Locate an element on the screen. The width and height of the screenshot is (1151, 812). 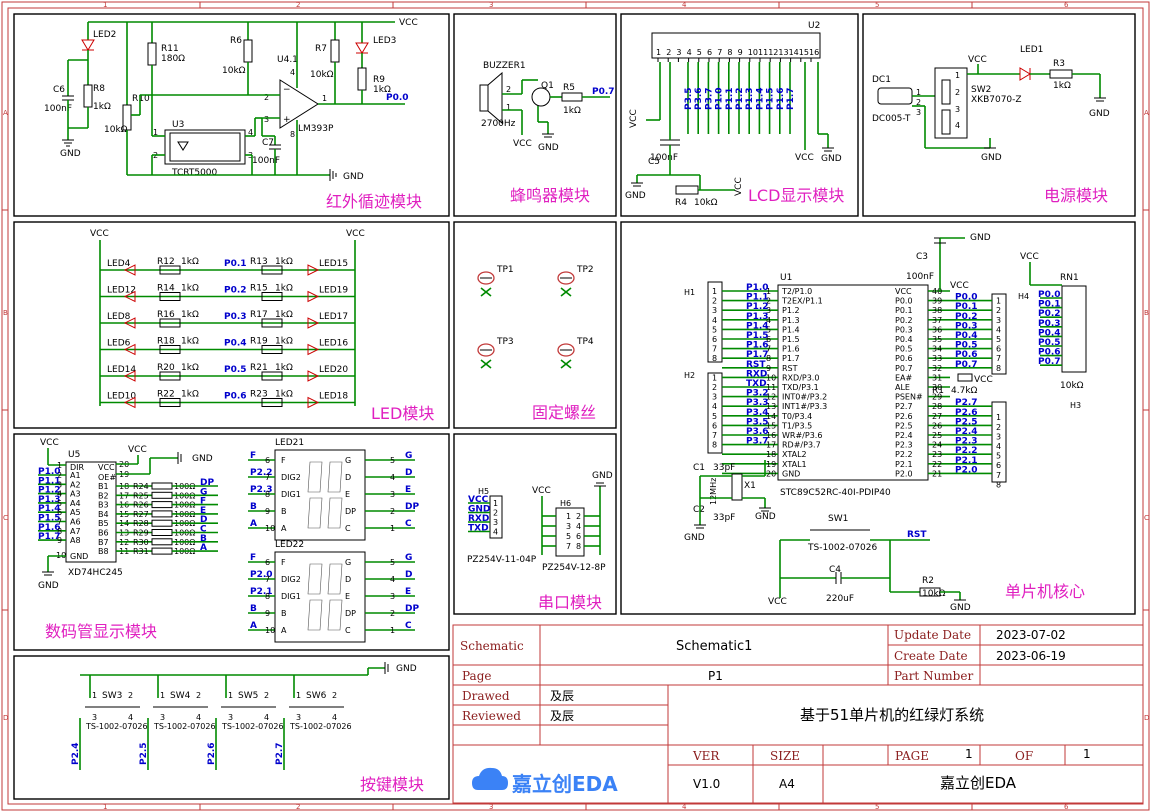
digit-pin-function: F is located at coordinates (283, 460).